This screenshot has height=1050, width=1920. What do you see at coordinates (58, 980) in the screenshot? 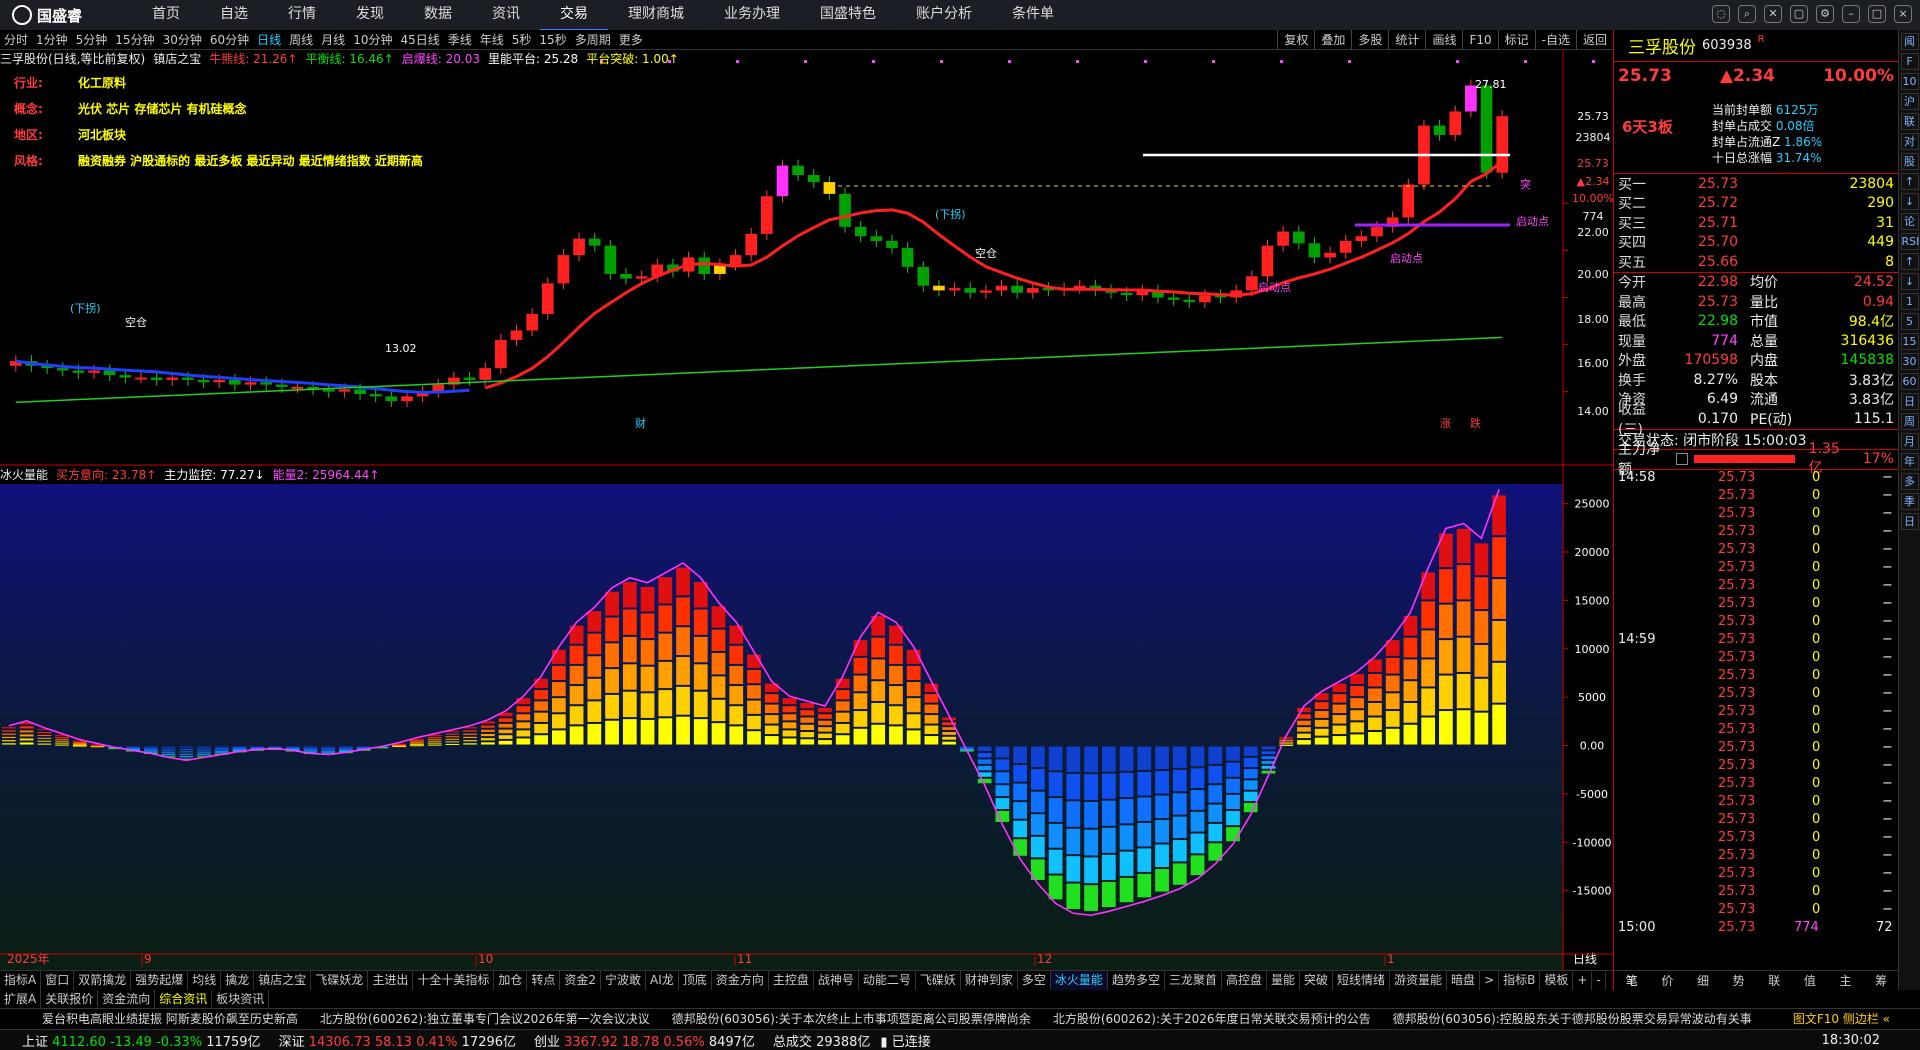
I see `indicator-tab: 窗口` at bounding box center [58, 980].